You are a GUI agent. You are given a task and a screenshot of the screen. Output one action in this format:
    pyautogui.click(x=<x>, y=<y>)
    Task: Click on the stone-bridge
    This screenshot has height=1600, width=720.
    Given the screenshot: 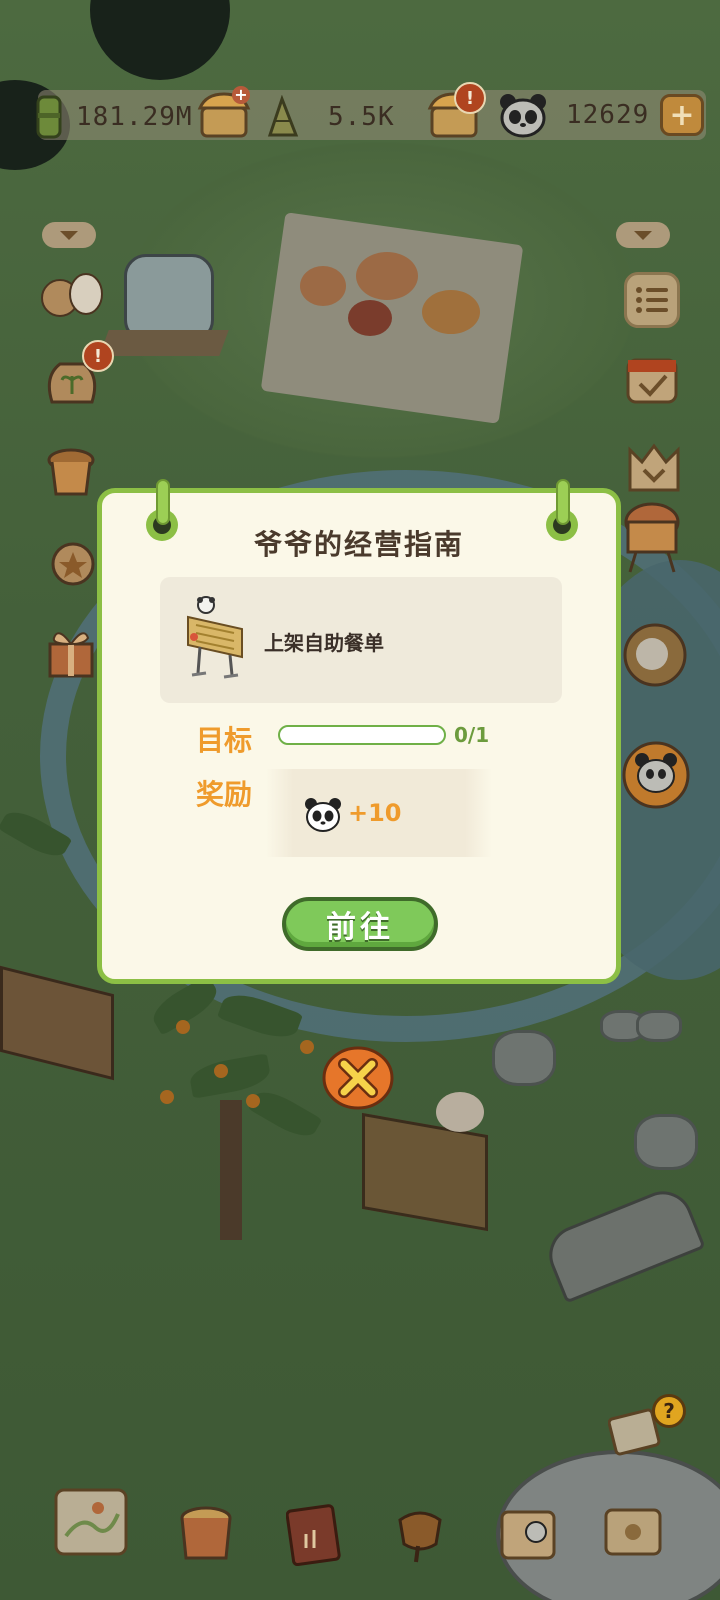 What is the action you would take?
    pyautogui.click(x=623, y=1243)
    